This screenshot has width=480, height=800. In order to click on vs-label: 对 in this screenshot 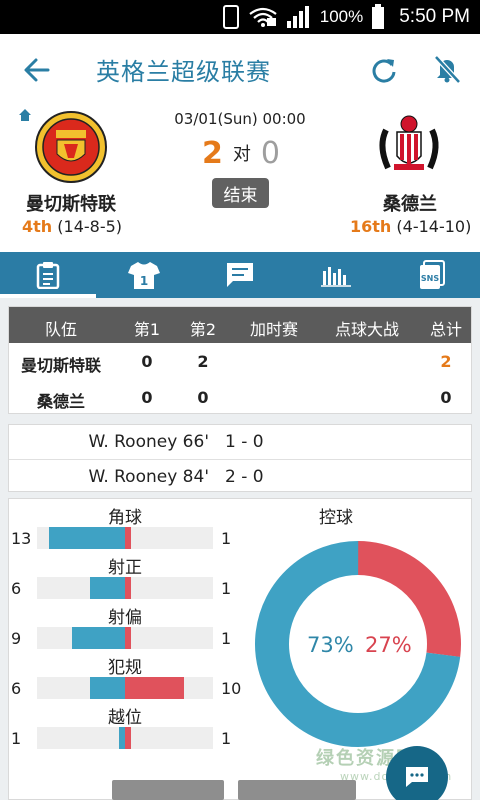, I will do `click(241, 154)`.